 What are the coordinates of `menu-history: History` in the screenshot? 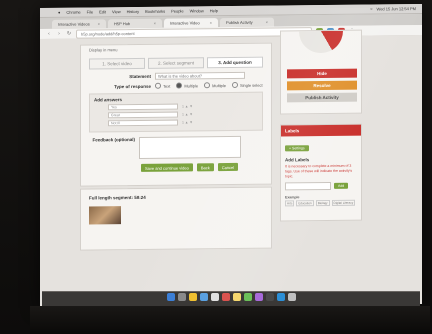 It's located at (133, 11).